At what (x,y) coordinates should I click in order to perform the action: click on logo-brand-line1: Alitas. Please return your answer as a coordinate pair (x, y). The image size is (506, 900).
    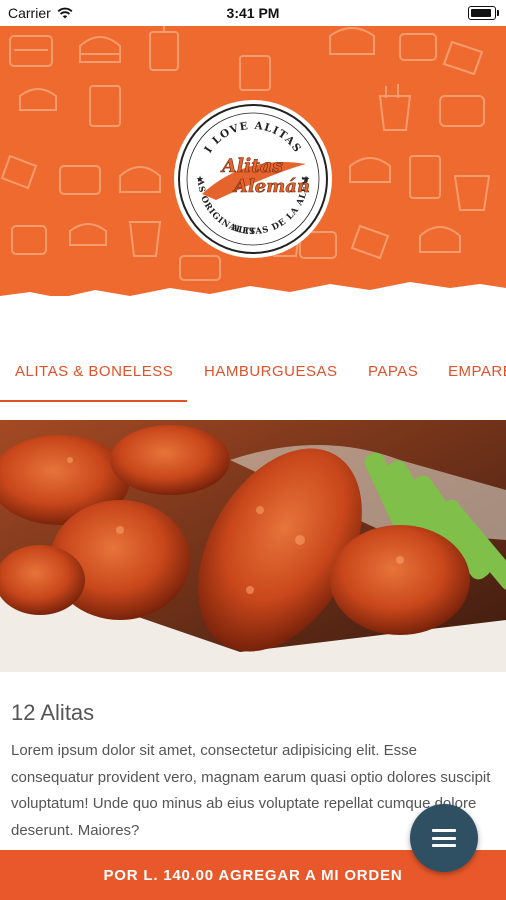
    Looking at the image, I should click on (251, 166).